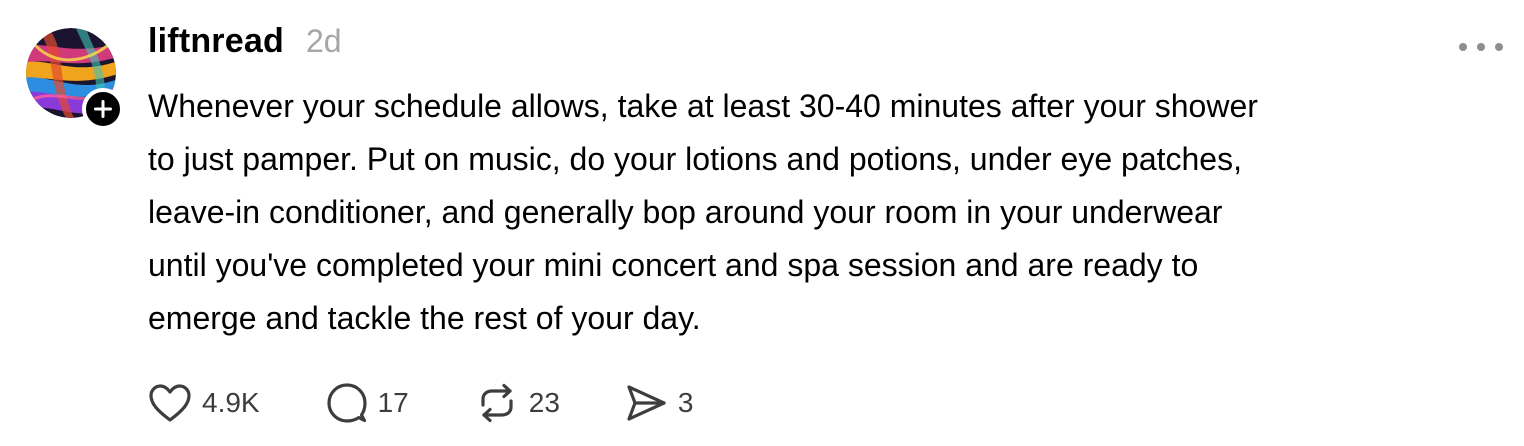  What do you see at coordinates (685, 402) in the screenshot?
I see `share-count: 3` at bounding box center [685, 402].